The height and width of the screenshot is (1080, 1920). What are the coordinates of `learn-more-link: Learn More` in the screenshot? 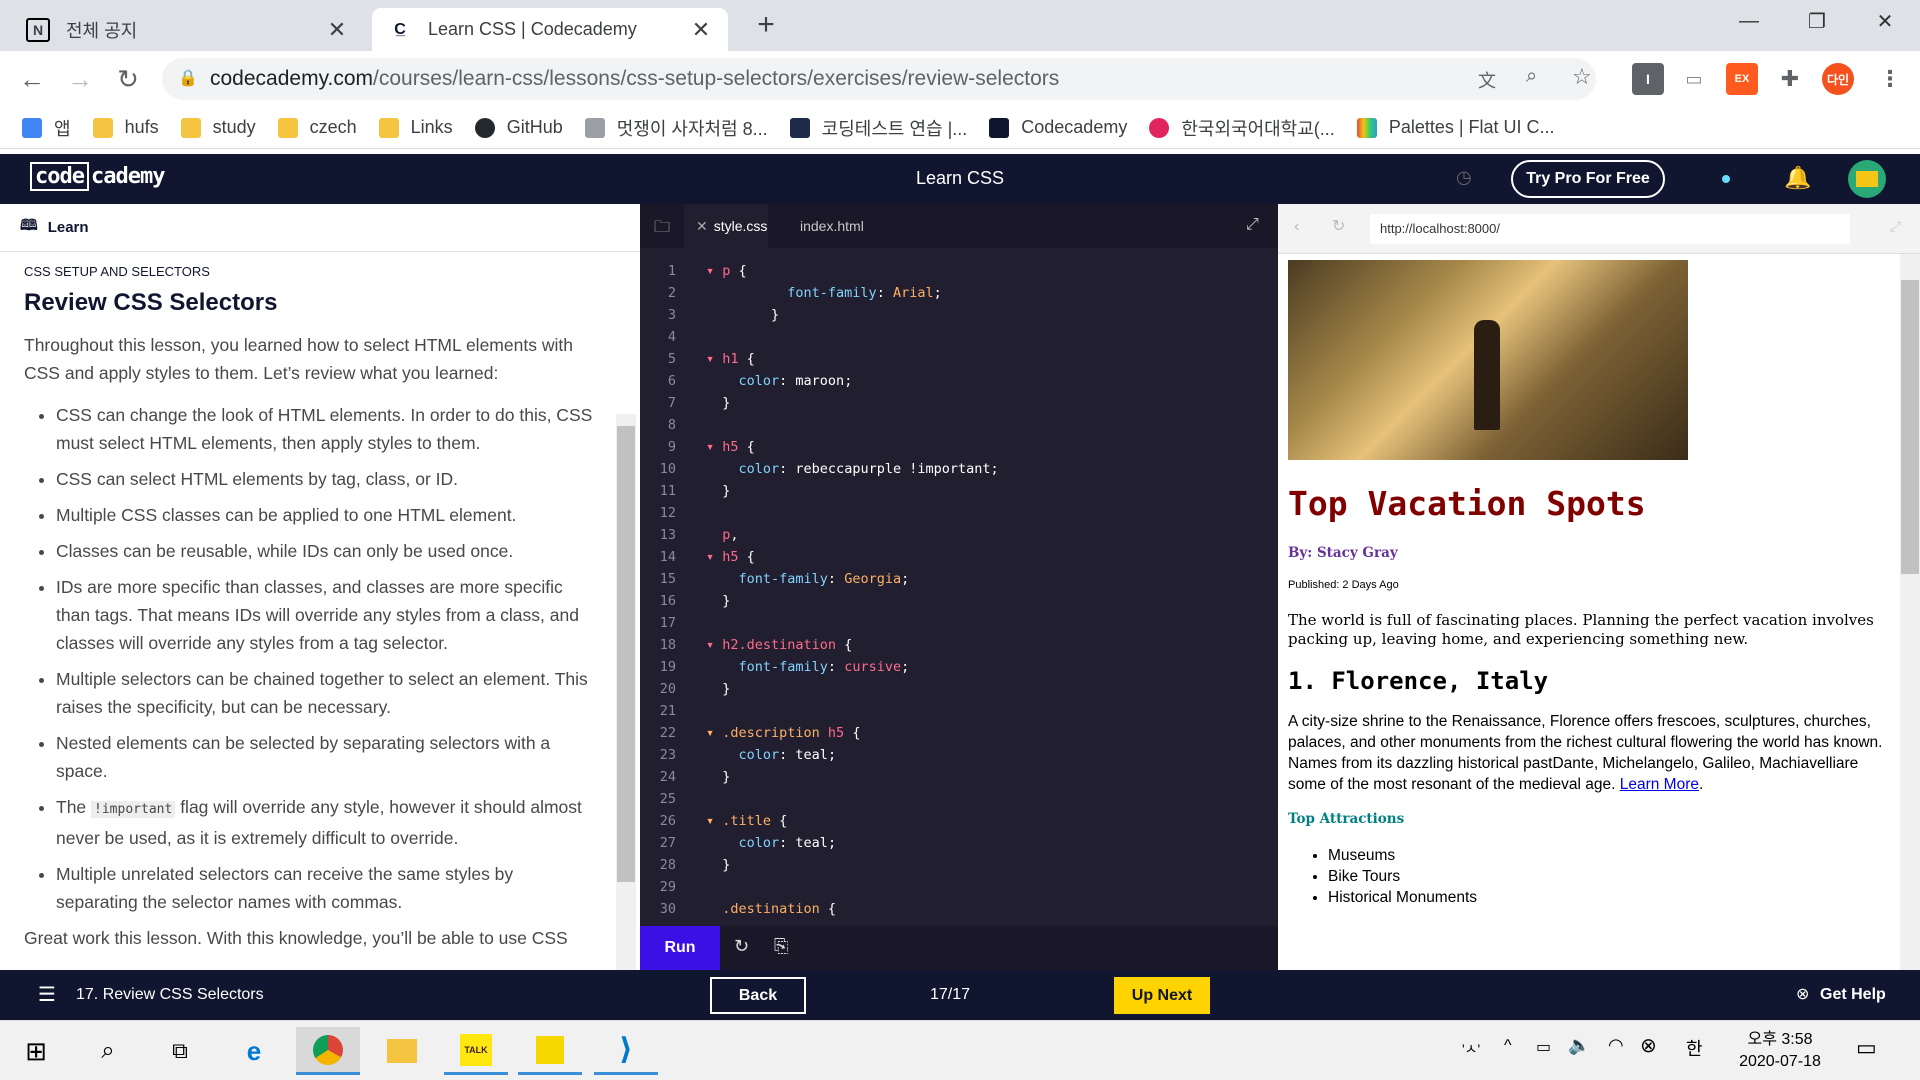 It's located at (1659, 784).